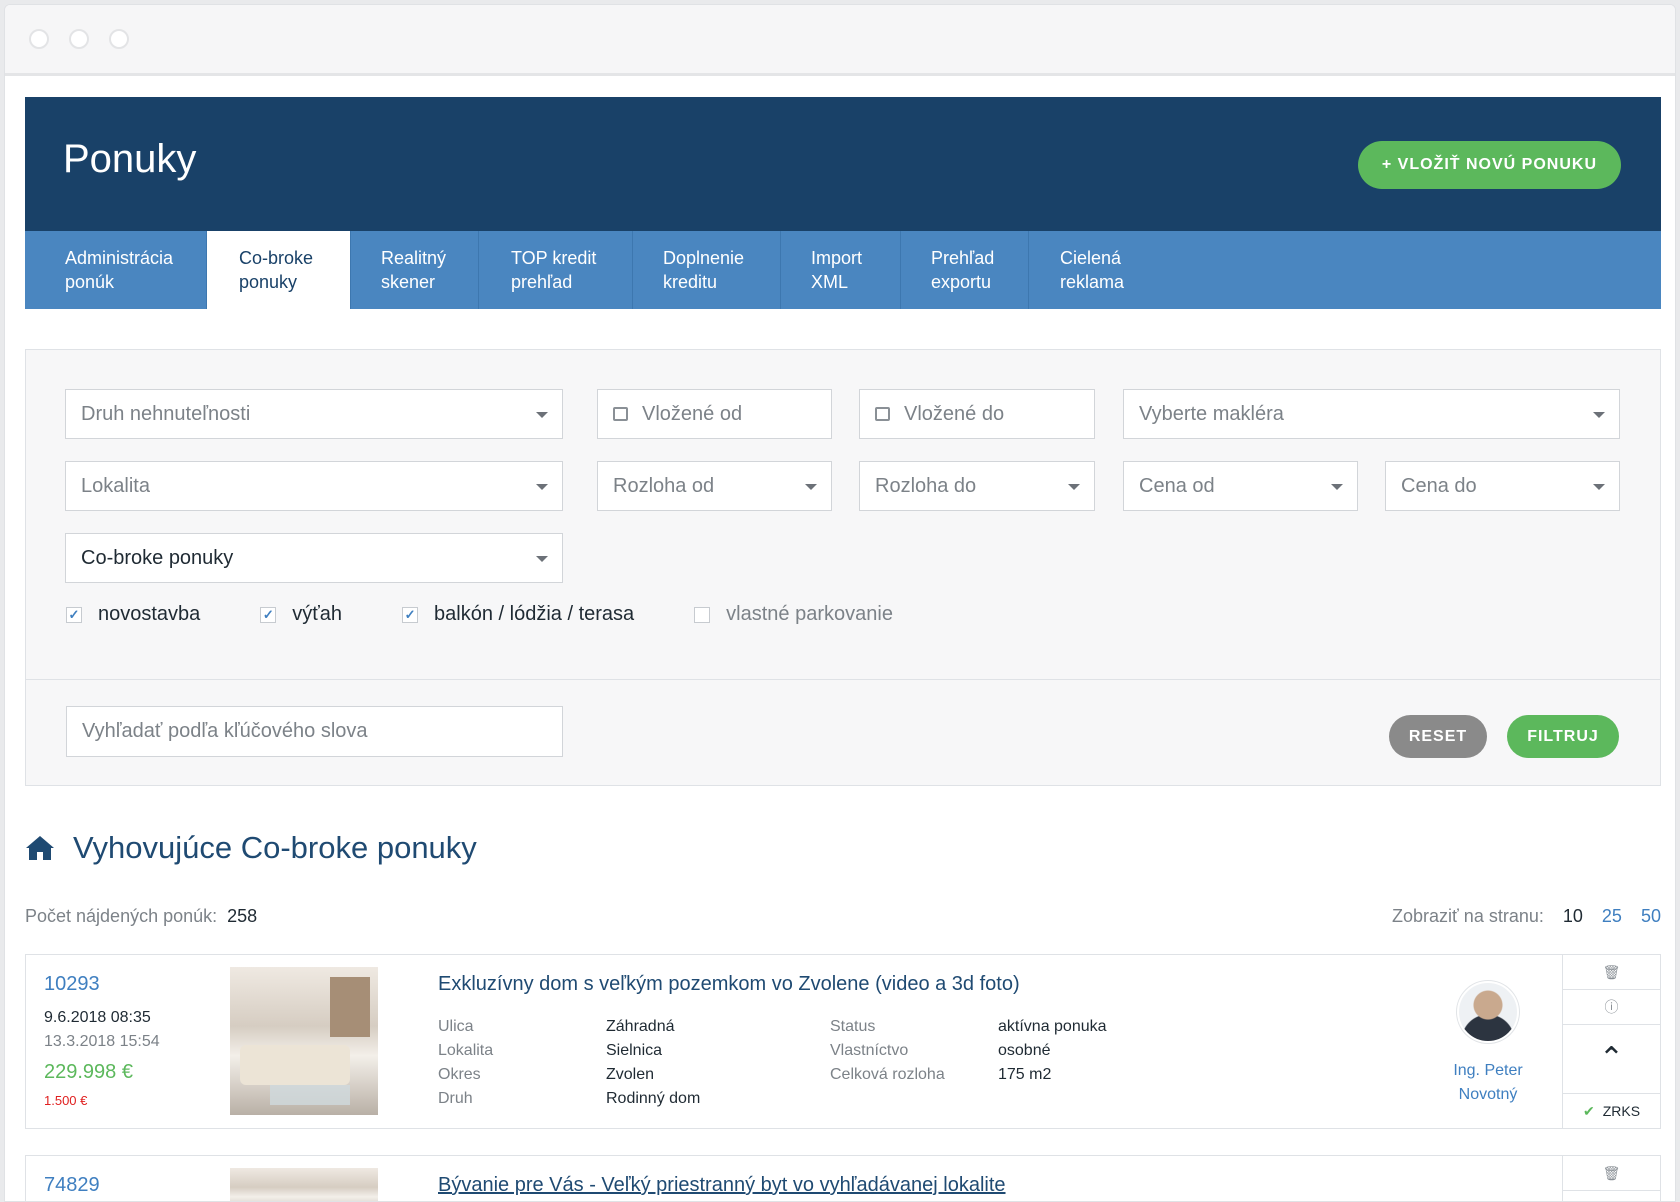  What do you see at coordinates (1502, 486) in the screenshot?
I see `price-to-select: Cena do` at bounding box center [1502, 486].